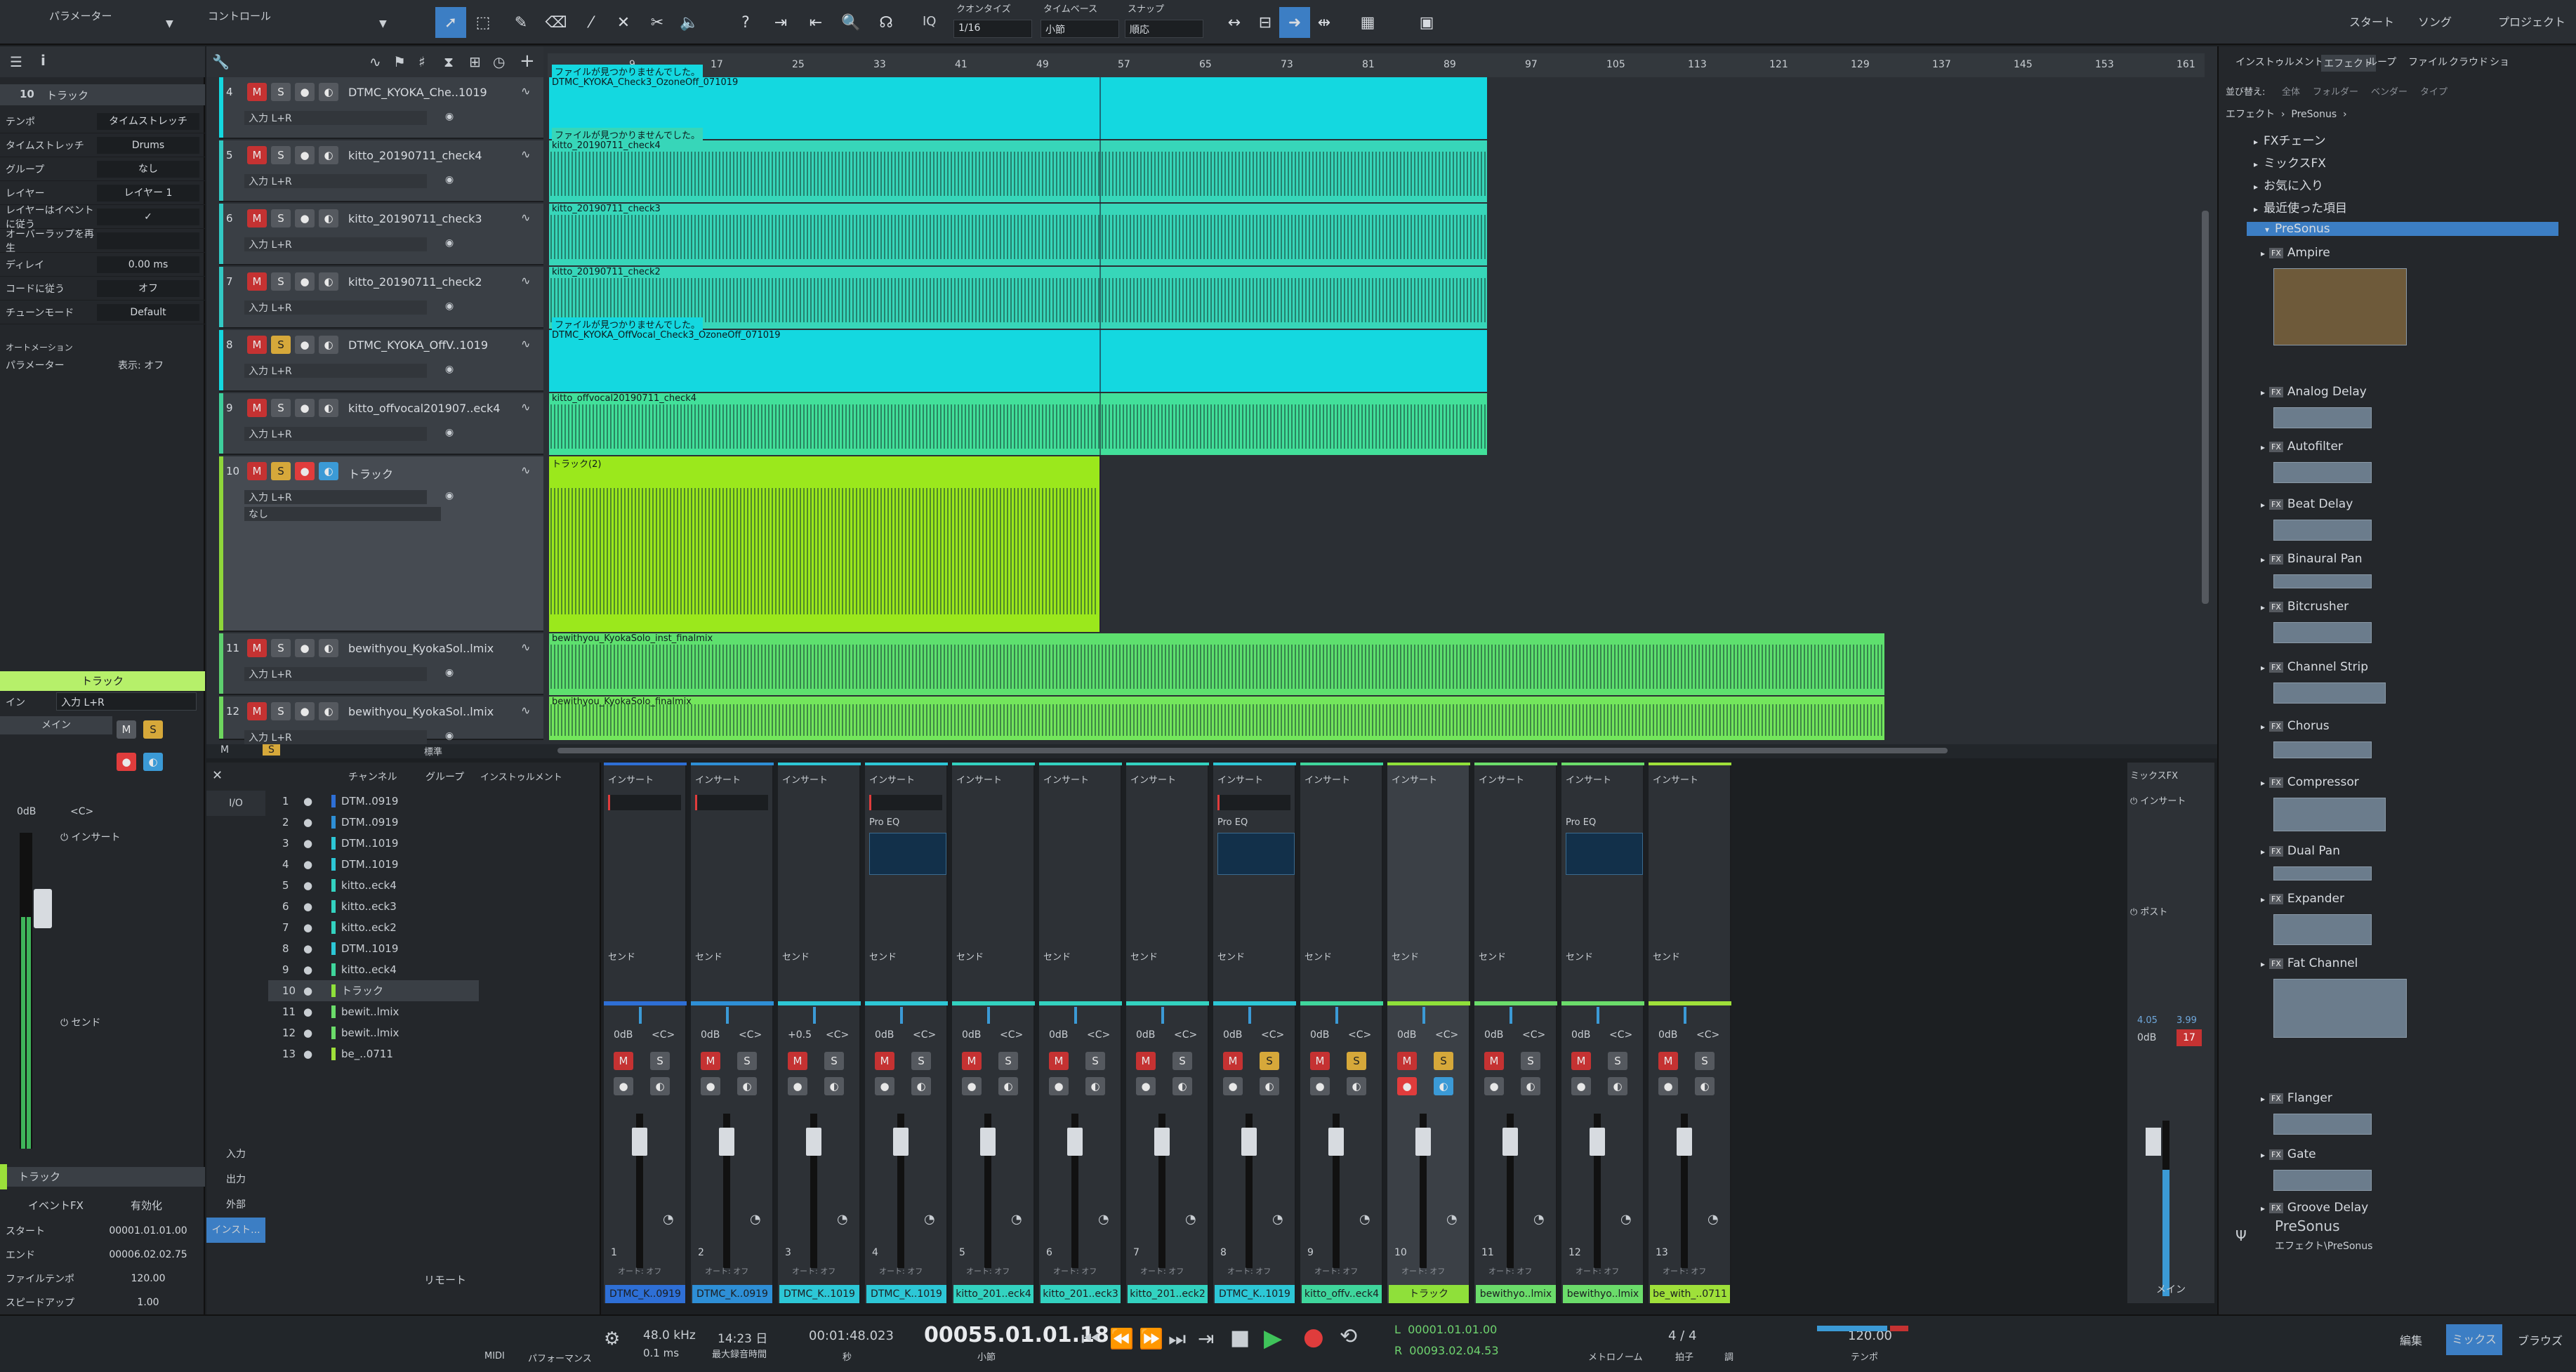  I want to click on toggle-icon: ◉, so click(449, 116).